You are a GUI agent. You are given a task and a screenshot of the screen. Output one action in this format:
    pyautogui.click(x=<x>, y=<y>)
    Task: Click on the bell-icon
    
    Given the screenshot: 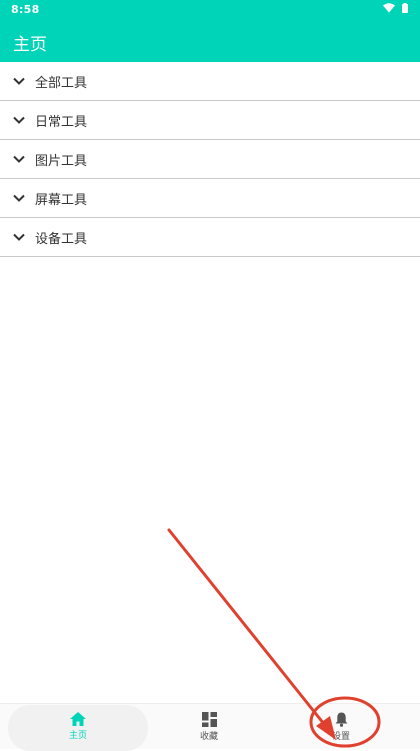 What is the action you would take?
    pyautogui.click(x=341, y=719)
    